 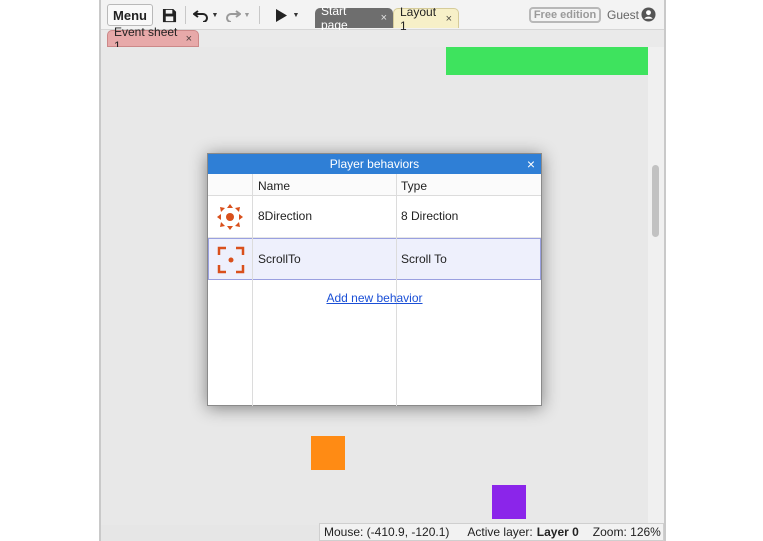 What do you see at coordinates (274, 186) in the screenshot?
I see `column-header-name: Name` at bounding box center [274, 186].